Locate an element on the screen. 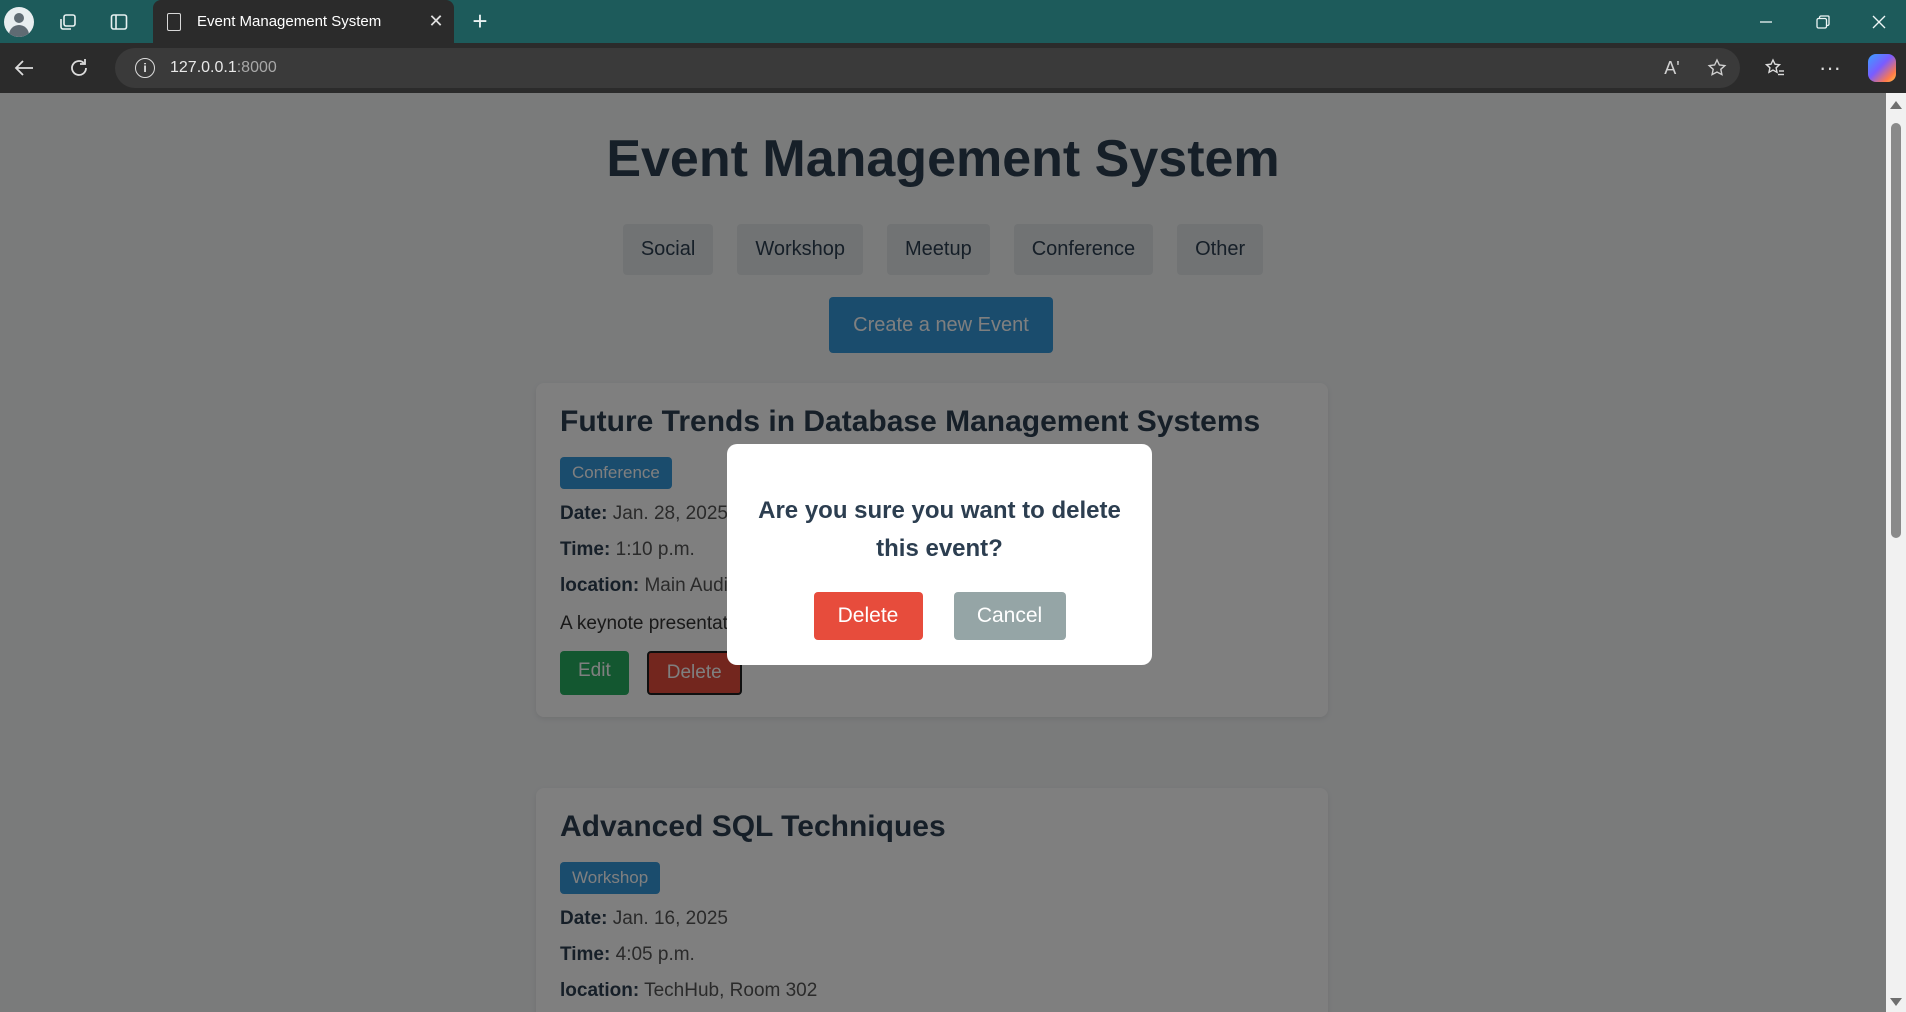  tab-close-icon: ✕ is located at coordinates (436, 21).